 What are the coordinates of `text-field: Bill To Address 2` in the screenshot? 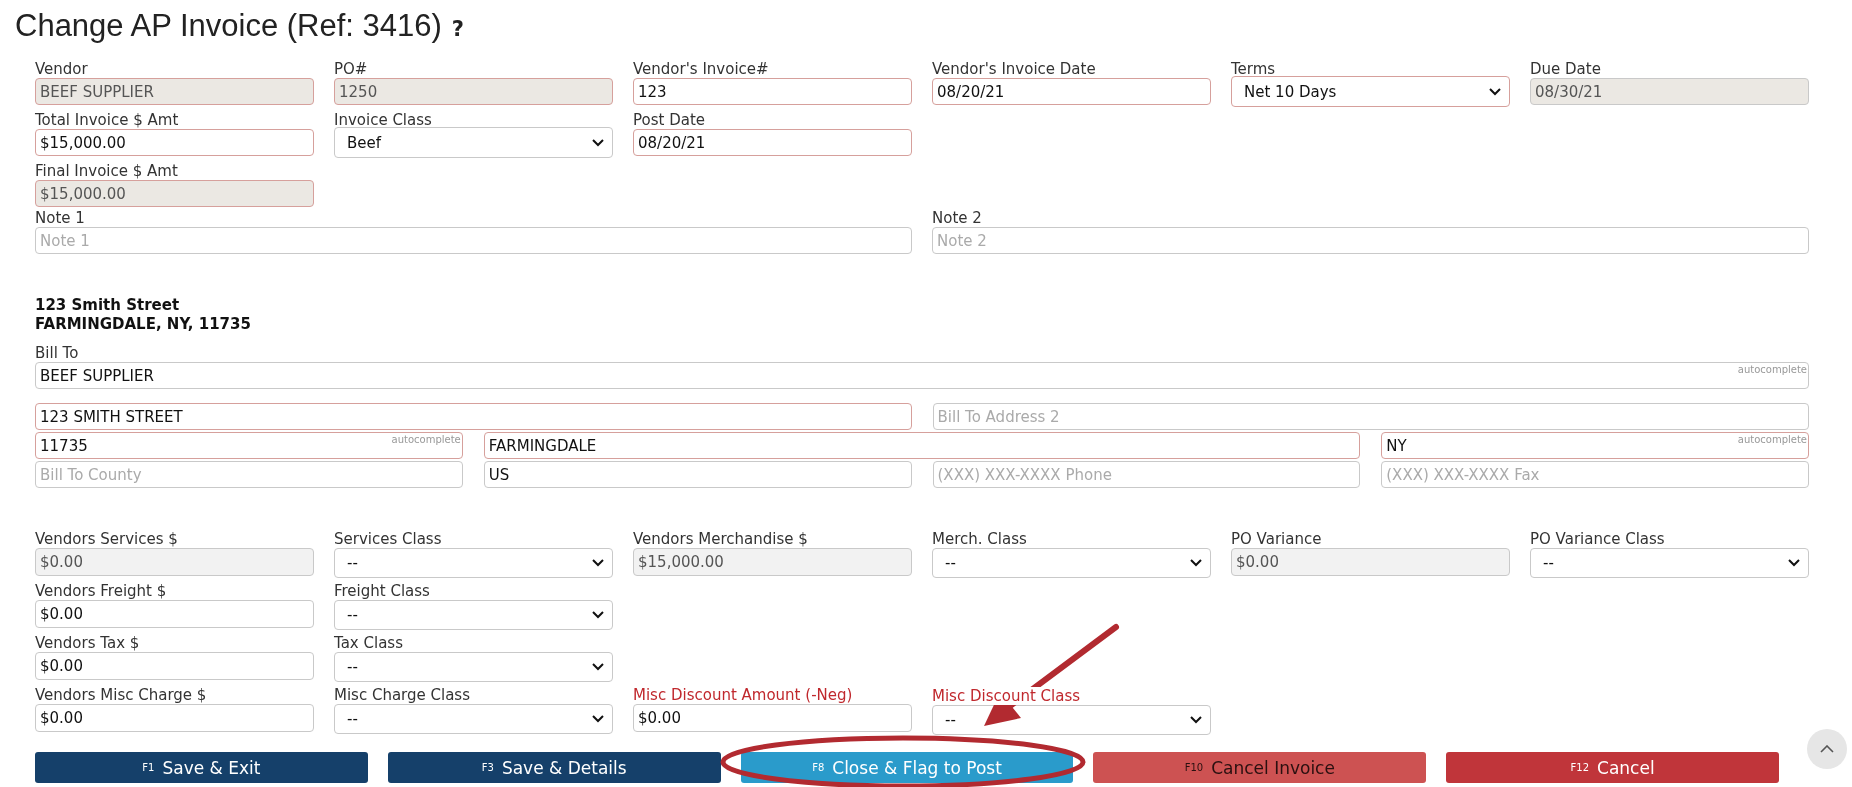 It's located at (1370, 416).